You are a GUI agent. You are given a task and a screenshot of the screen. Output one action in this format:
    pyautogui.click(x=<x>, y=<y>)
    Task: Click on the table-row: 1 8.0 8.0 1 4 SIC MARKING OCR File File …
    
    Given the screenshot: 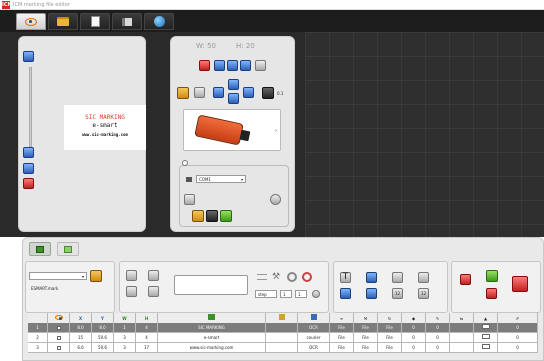 What is the action you would take?
    pyautogui.click(x=284, y=328)
    